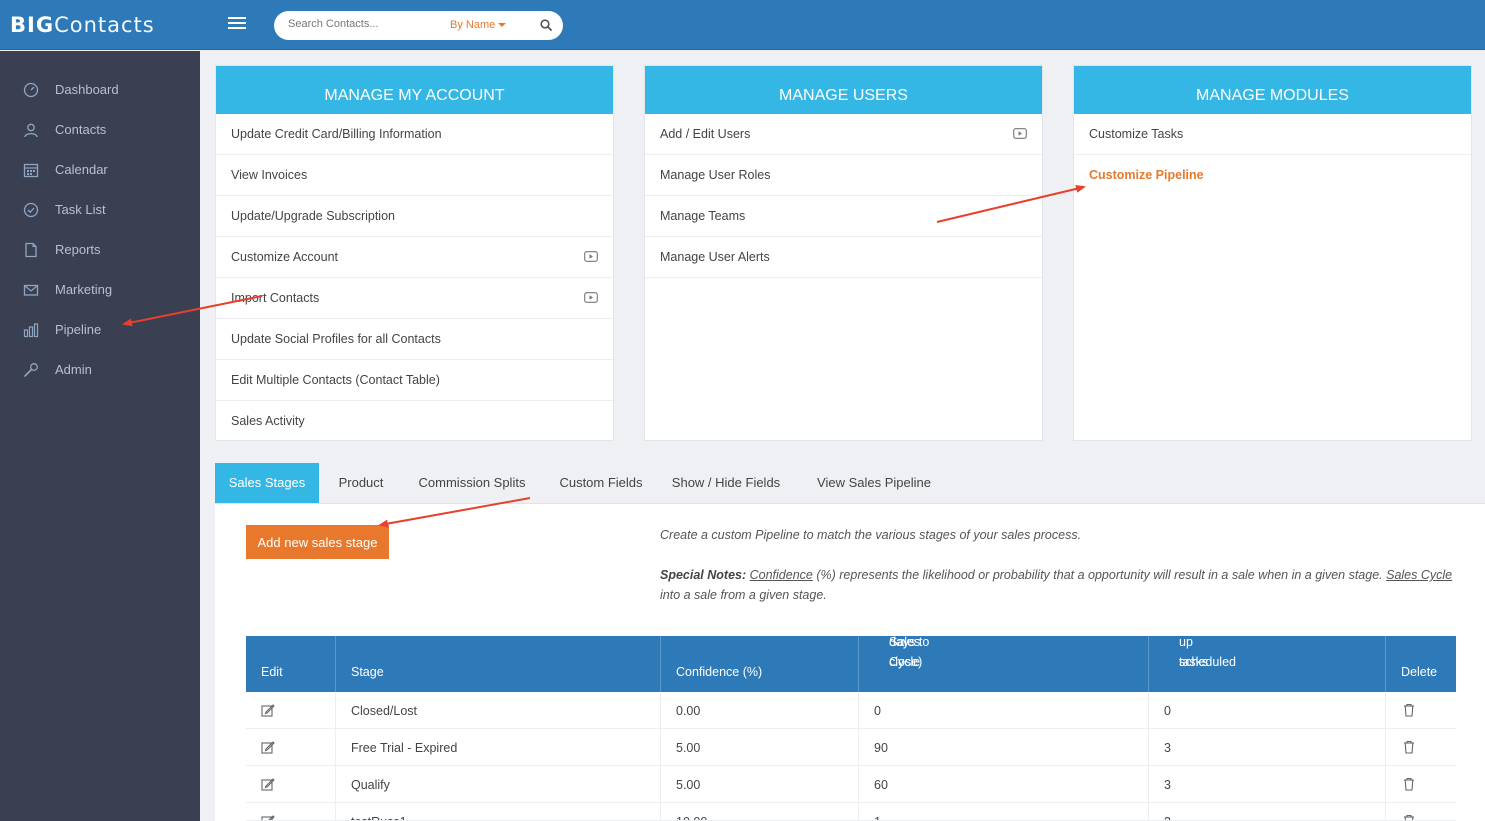 This screenshot has height=821, width=1485. What do you see at coordinates (742, 25) in the screenshot?
I see `top-bar: BIGContacts By Name` at bounding box center [742, 25].